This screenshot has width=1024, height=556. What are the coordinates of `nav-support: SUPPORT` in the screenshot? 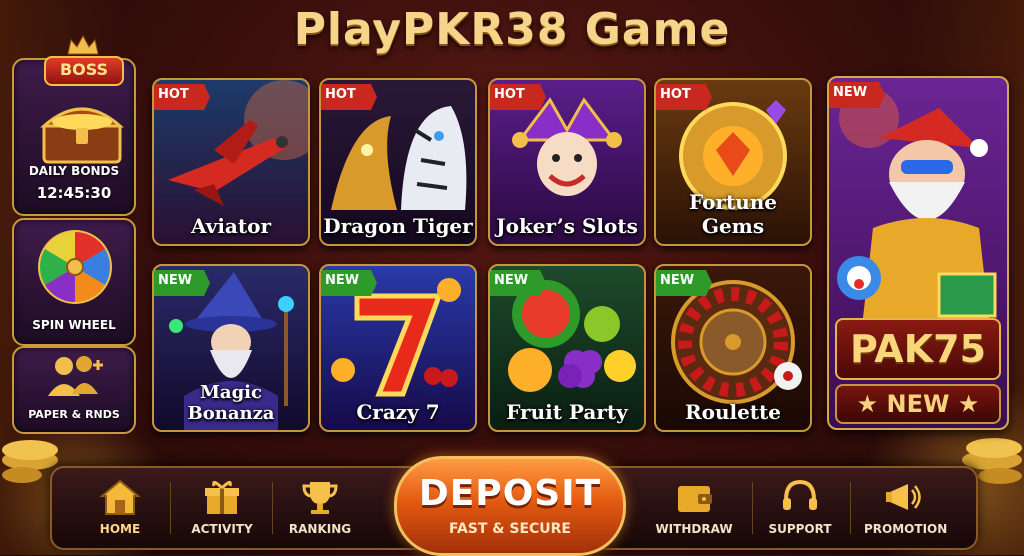 It's located at (800, 507).